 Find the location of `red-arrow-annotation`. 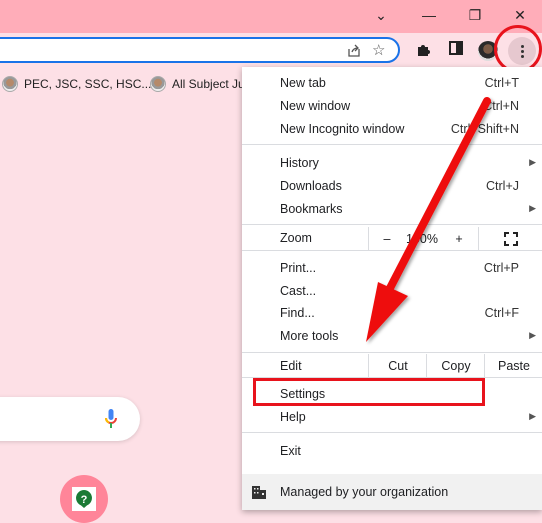

red-arrow-annotation is located at coordinates (428, 219).